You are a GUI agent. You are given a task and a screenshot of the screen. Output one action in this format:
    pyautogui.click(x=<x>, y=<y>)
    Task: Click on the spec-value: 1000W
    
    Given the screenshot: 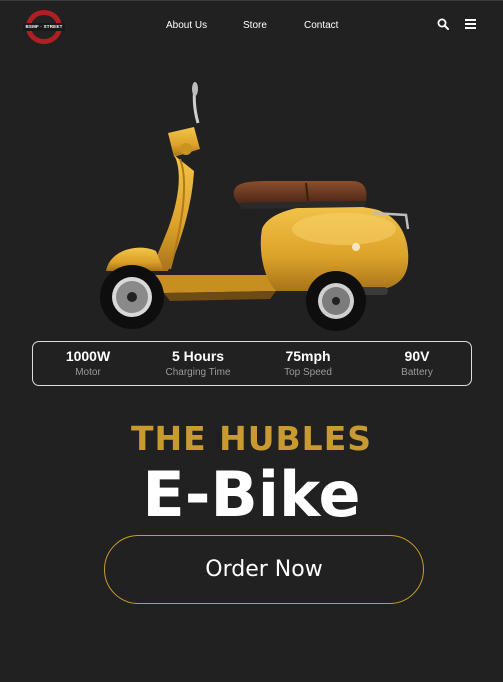 What is the action you would take?
    pyautogui.click(x=88, y=356)
    